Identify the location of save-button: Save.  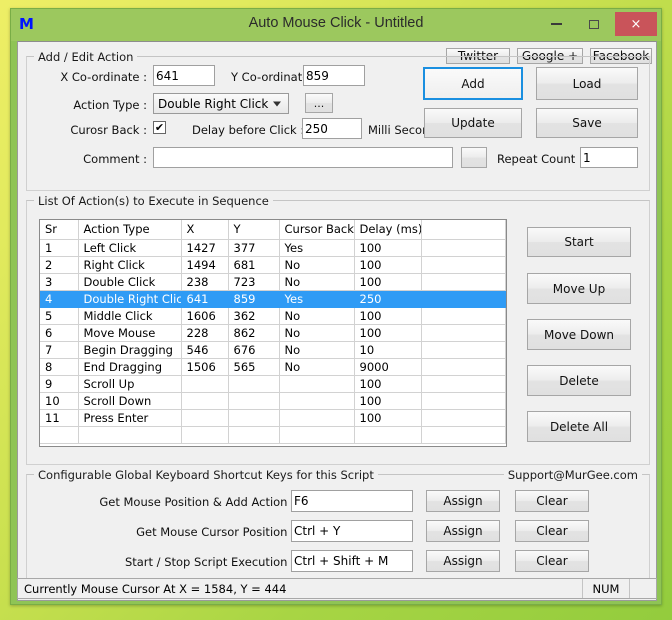
(587, 123).